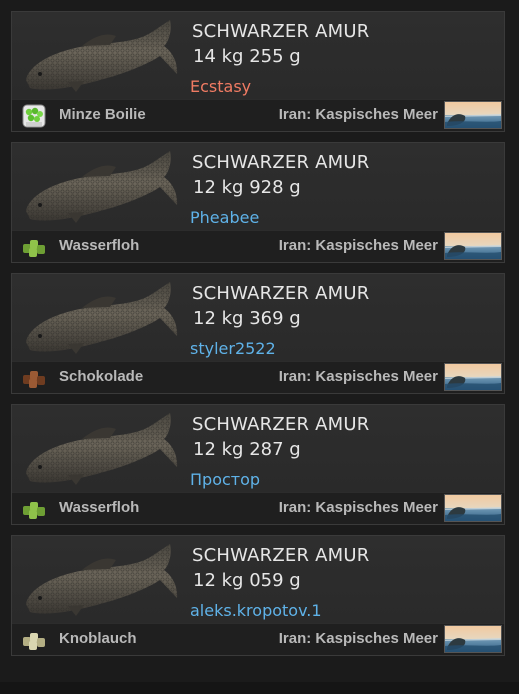  Describe the element at coordinates (258, 639) in the screenshot. I see `catch-entry-footer: Knoblauch Iran: Kaspisches Meer` at that location.